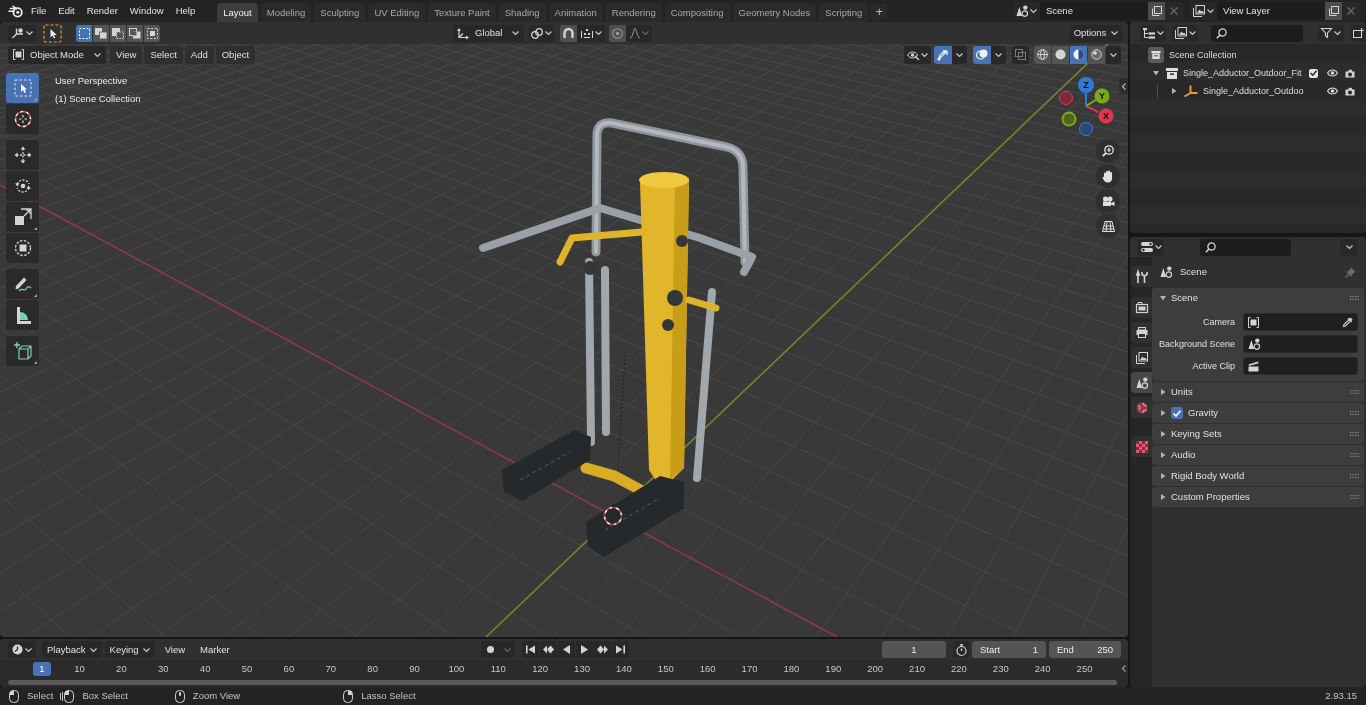  I want to click on jump-to-end-button, so click(620, 649).